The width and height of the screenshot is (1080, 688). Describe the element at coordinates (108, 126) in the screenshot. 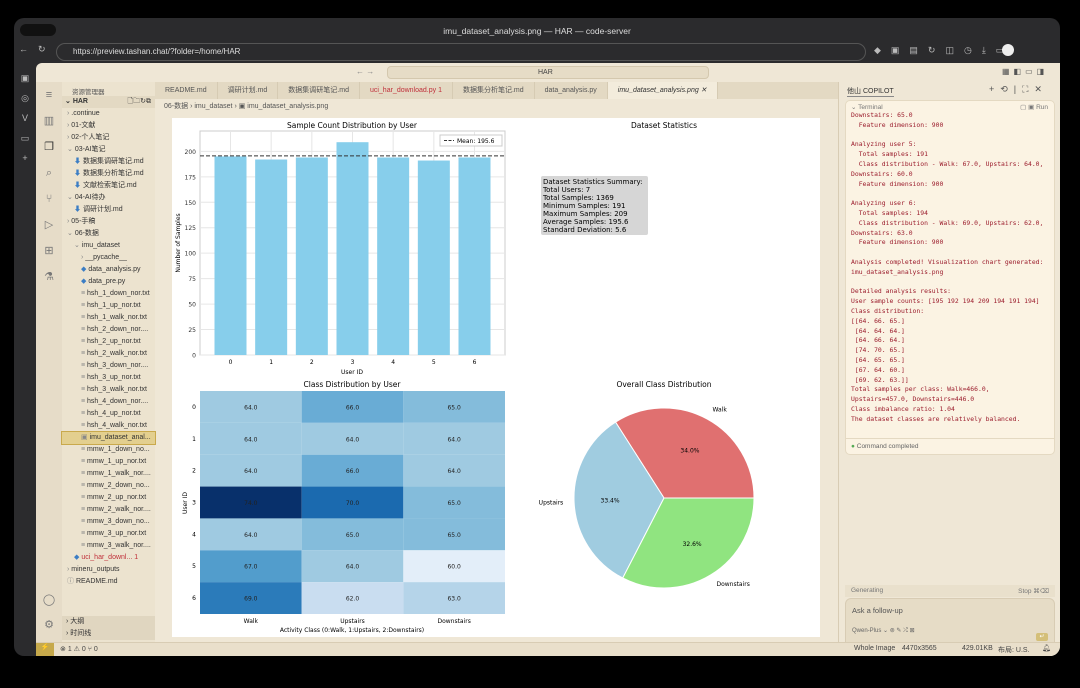

I see `tree-item: › 01-文献` at that location.